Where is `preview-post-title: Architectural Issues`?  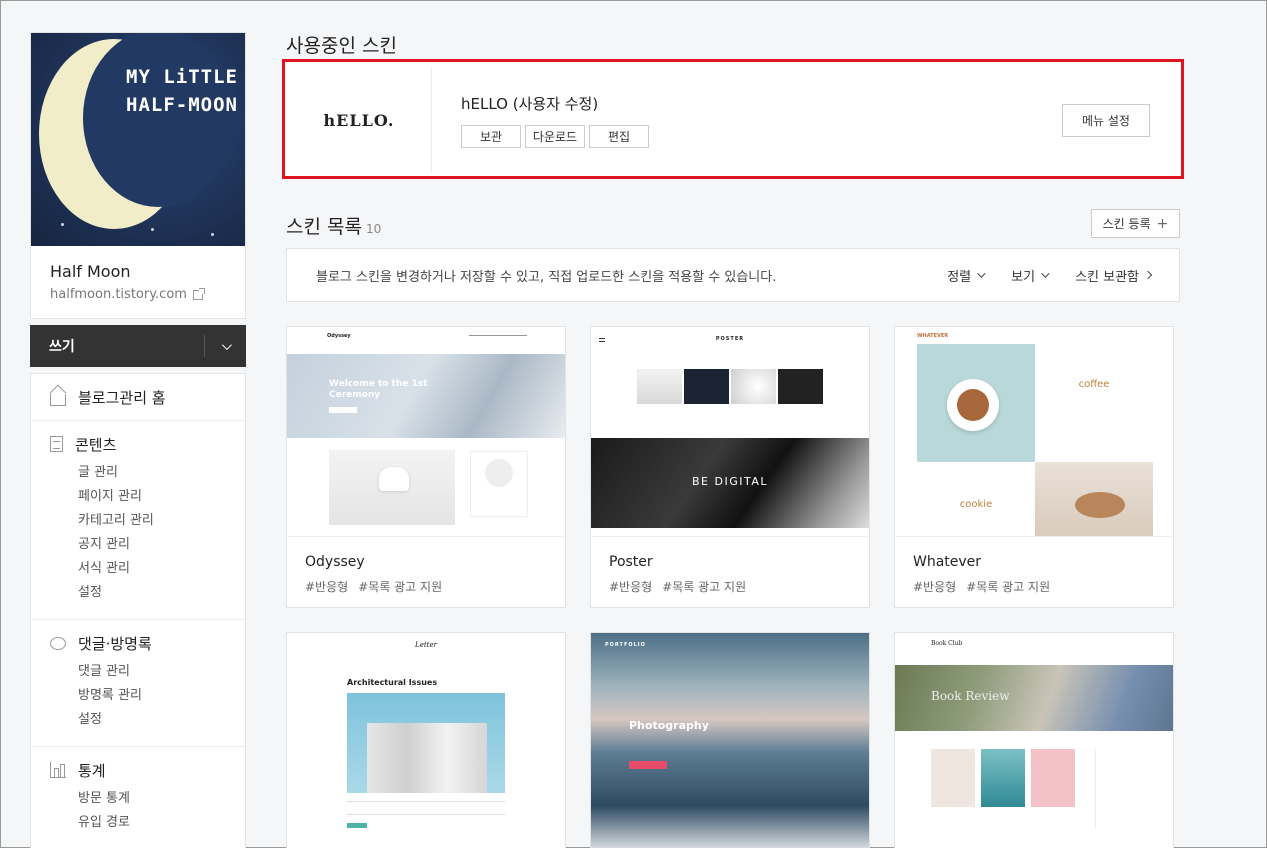
preview-post-title: Architectural Issues is located at coordinates (392, 682).